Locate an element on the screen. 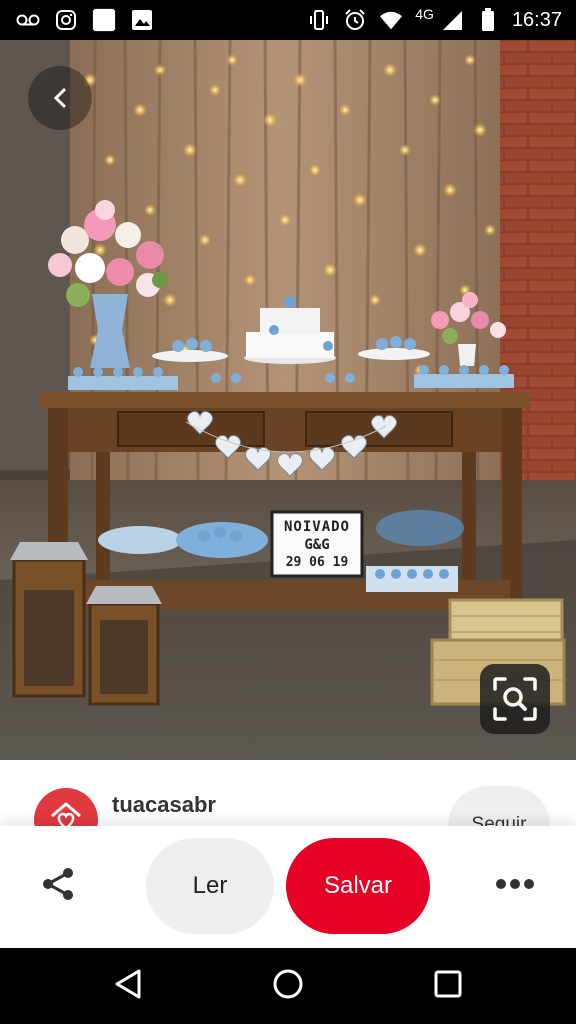  battery-icon is located at coordinates (488, 20).